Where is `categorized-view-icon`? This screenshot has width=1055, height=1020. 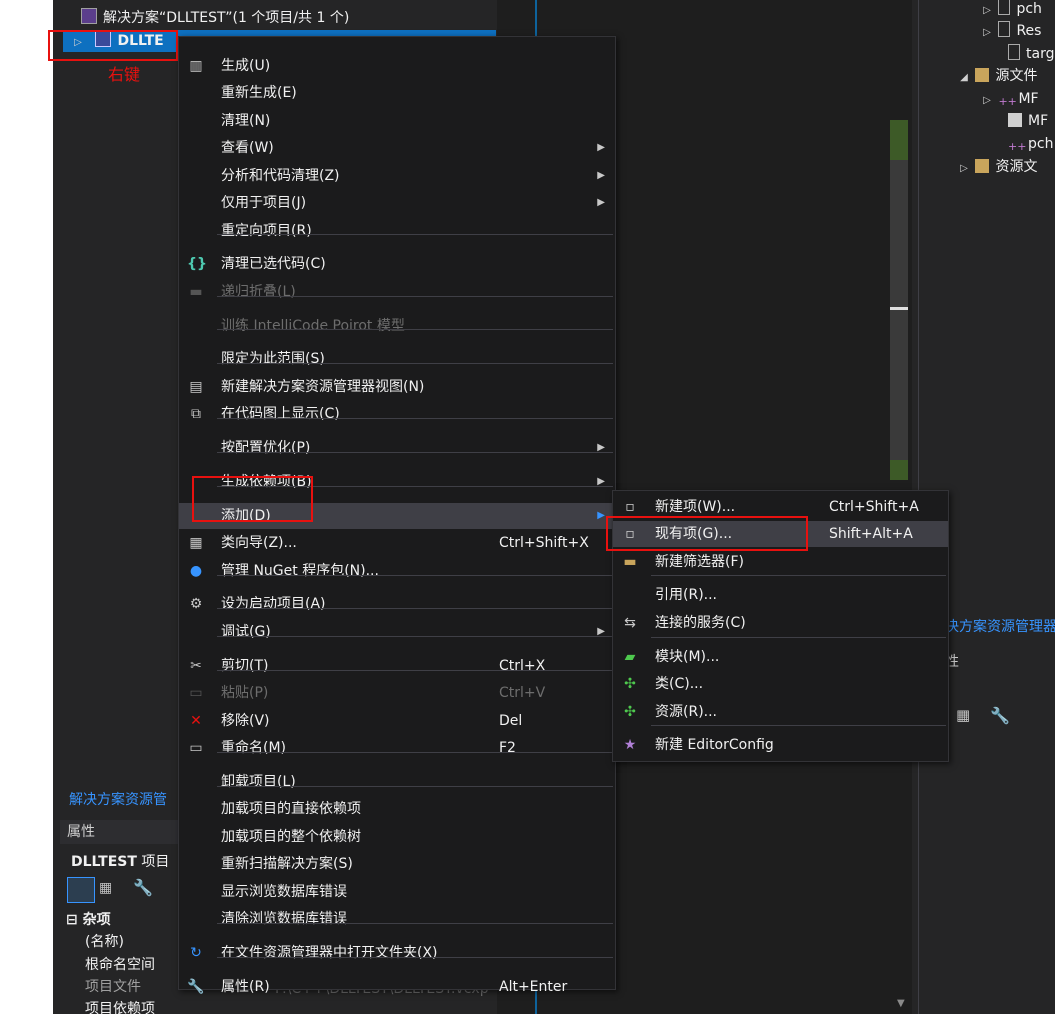 categorized-view-icon is located at coordinates (81, 890).